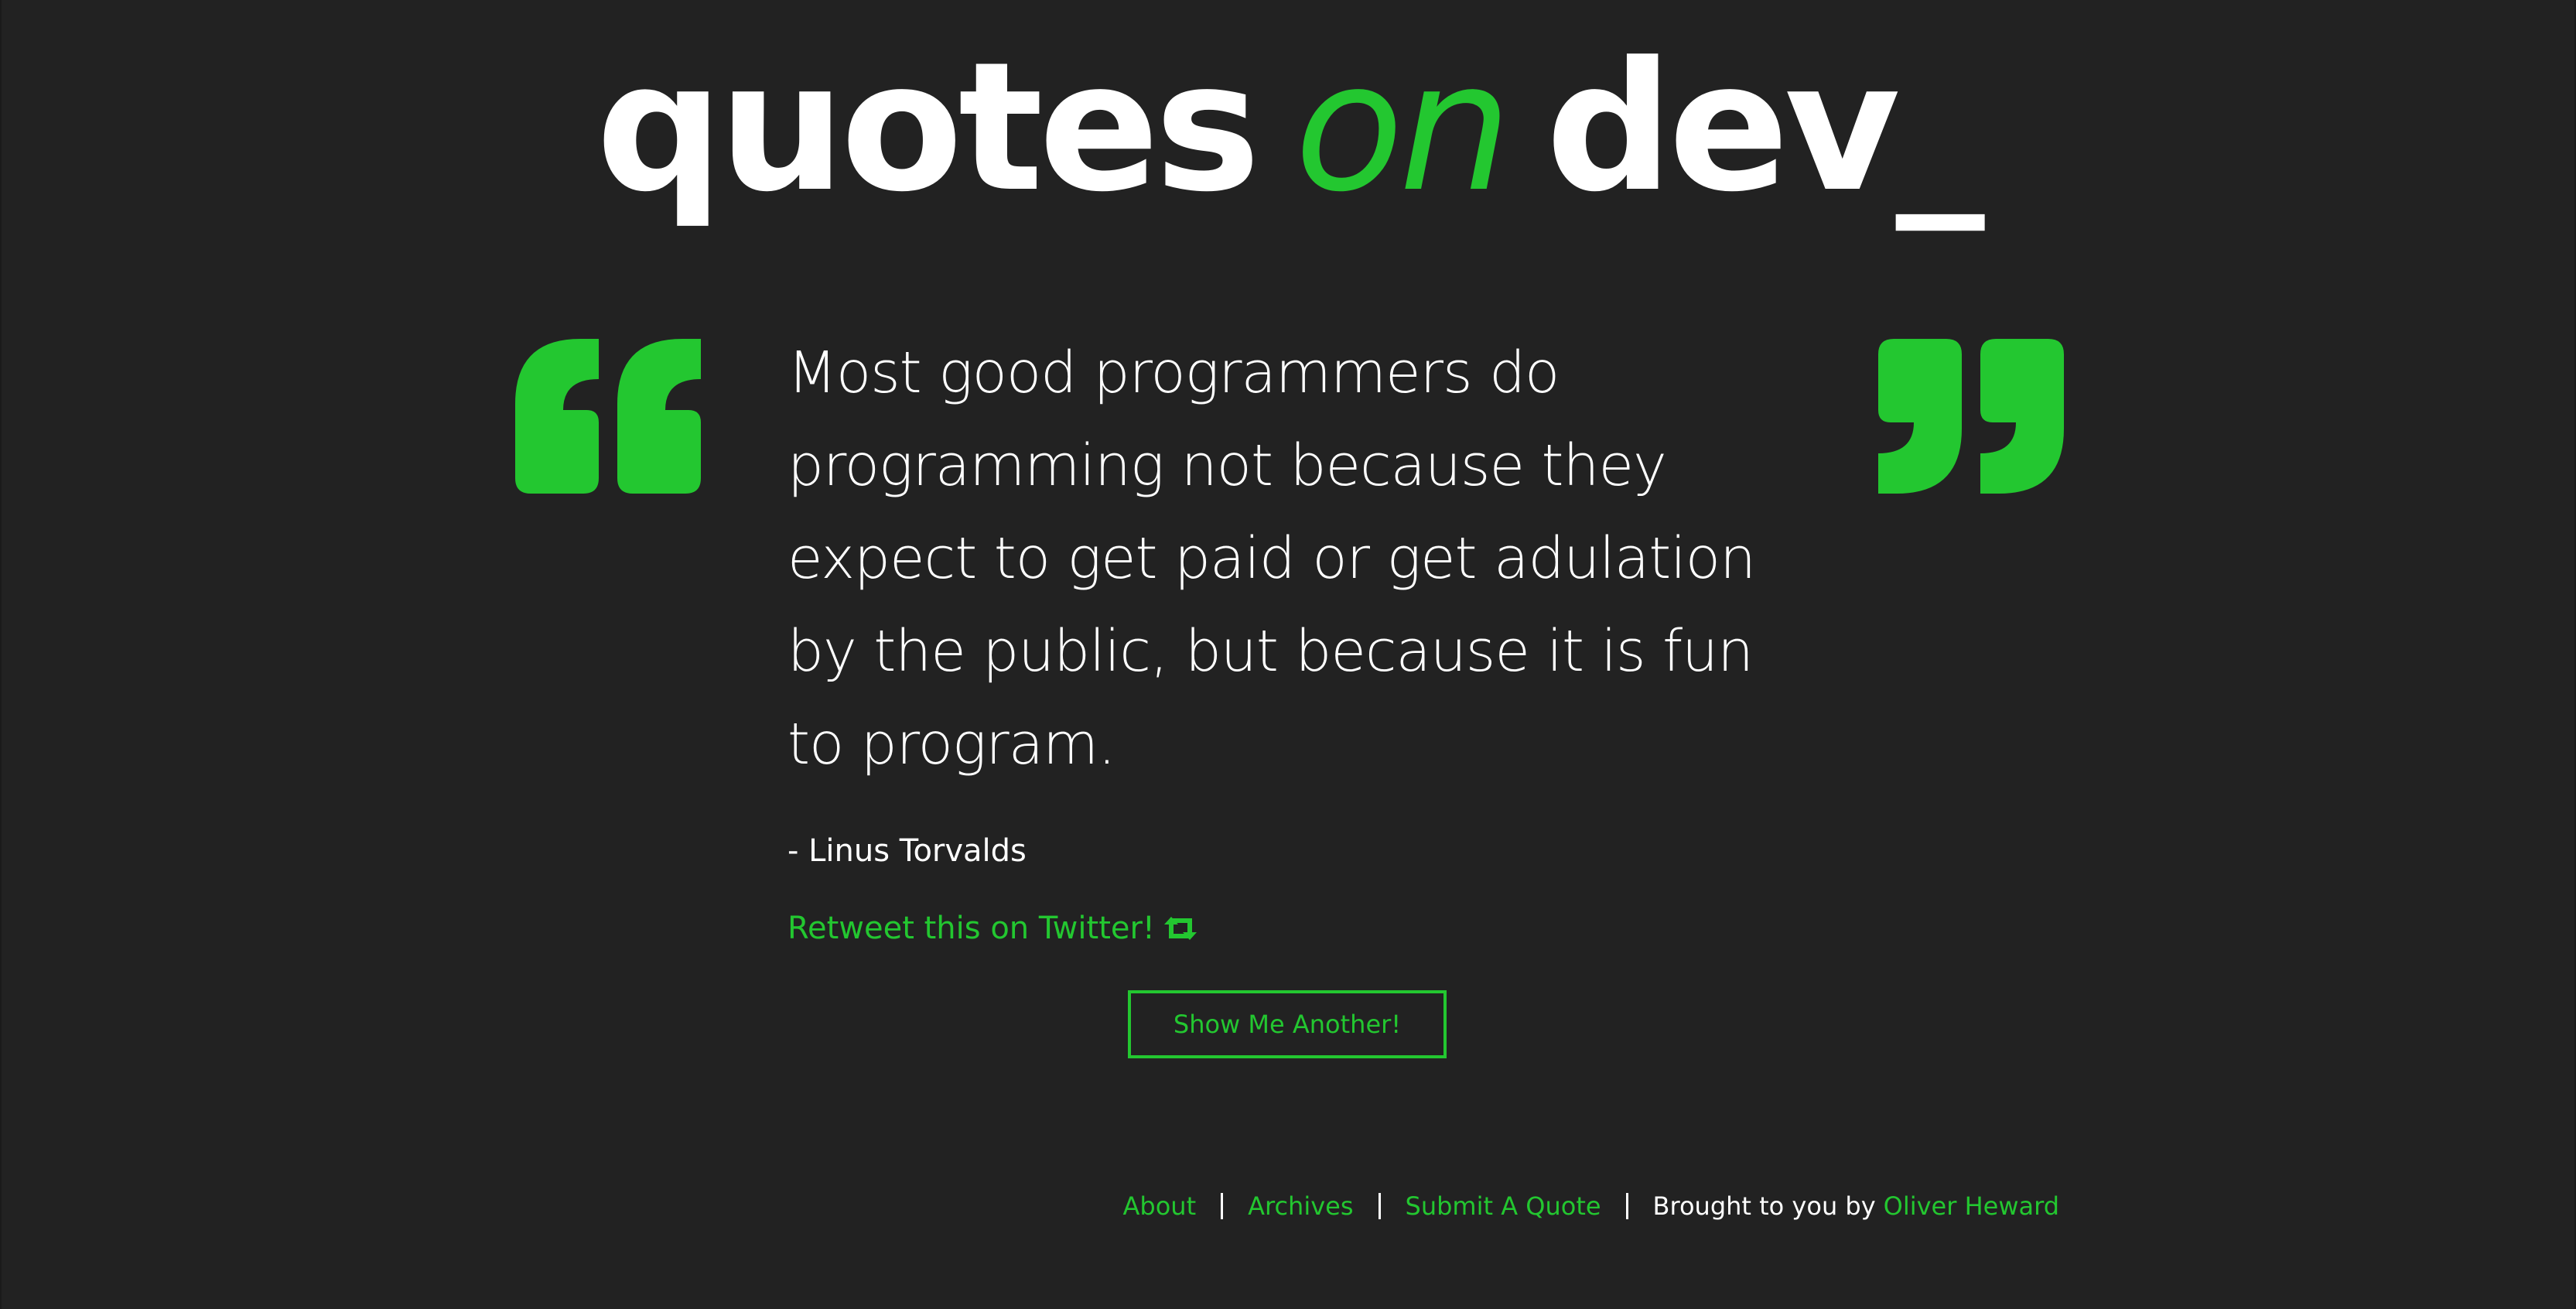  Describe the element at coordinates (907, 851) in the screenshot. I see `quote-author: - Linus Torvalds` at that location.